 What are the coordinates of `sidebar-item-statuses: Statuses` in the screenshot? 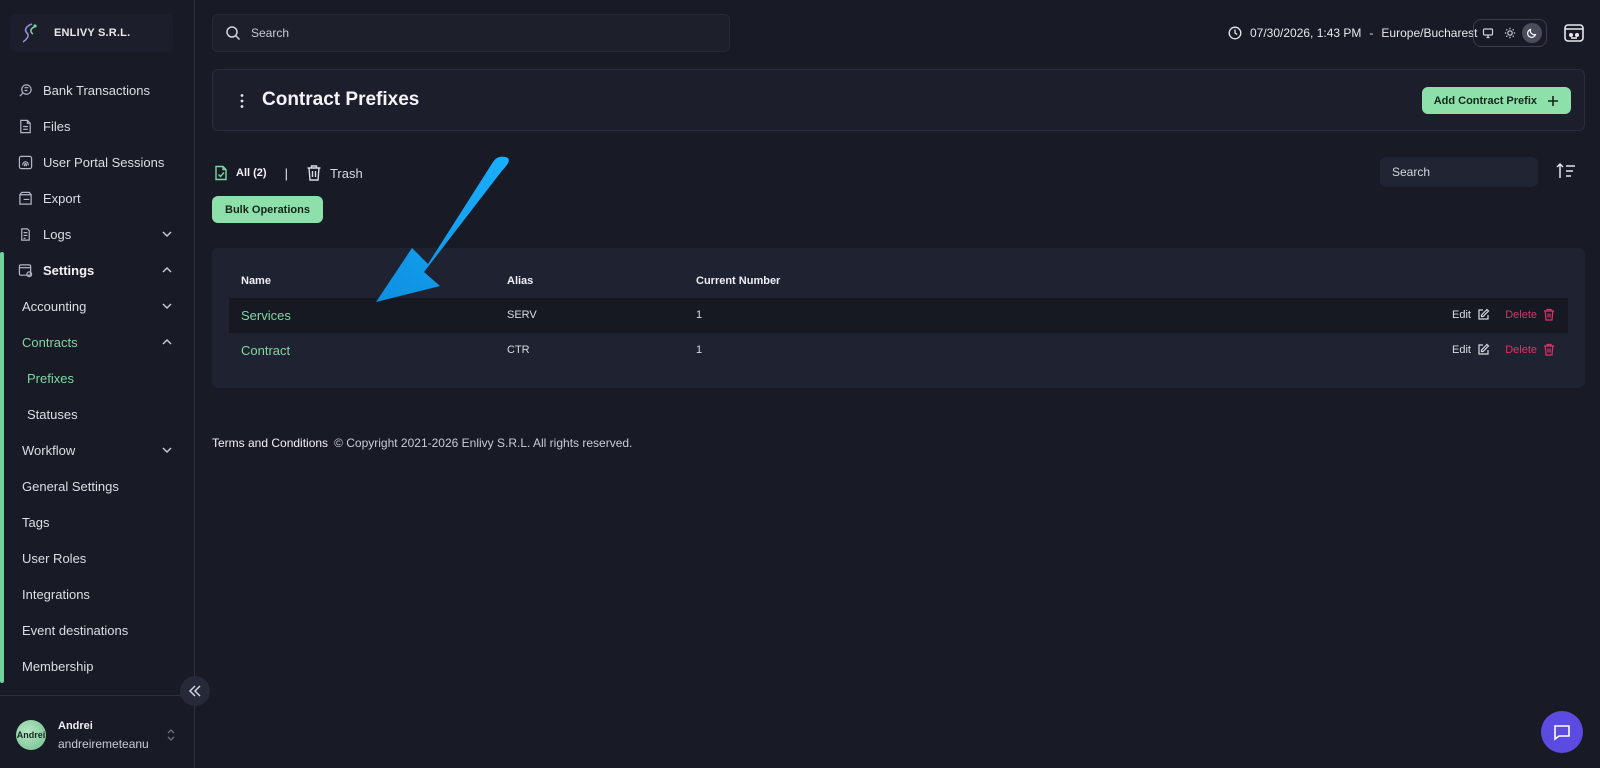 It's located at (97, 414).